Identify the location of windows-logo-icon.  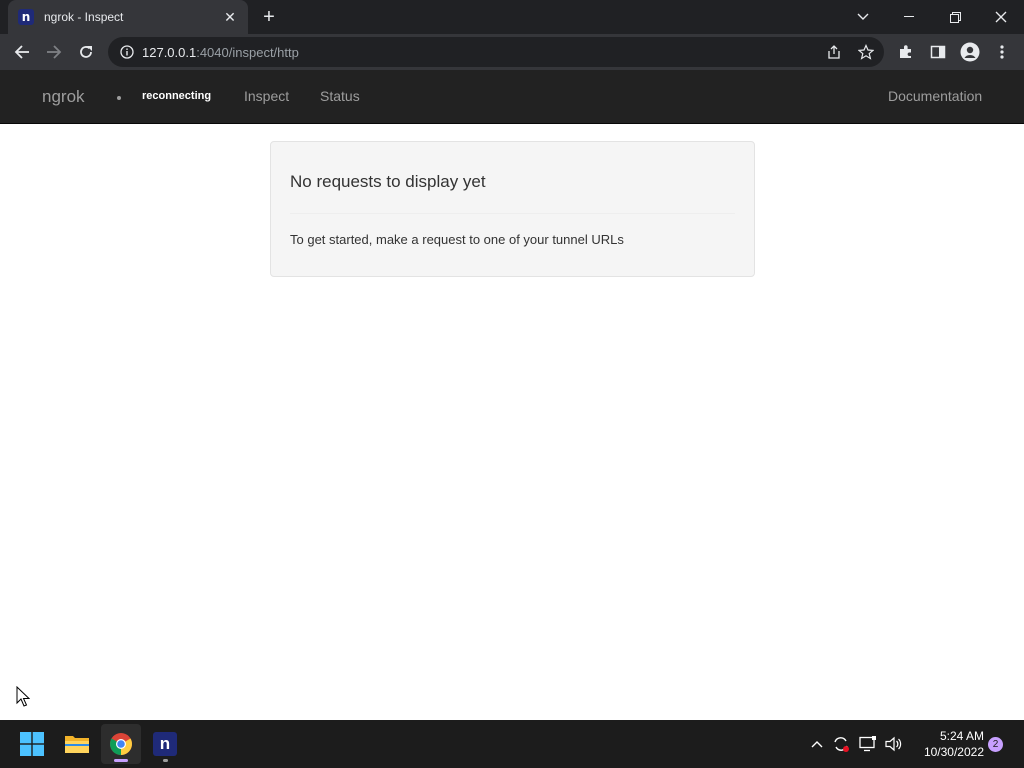
(32, 744).